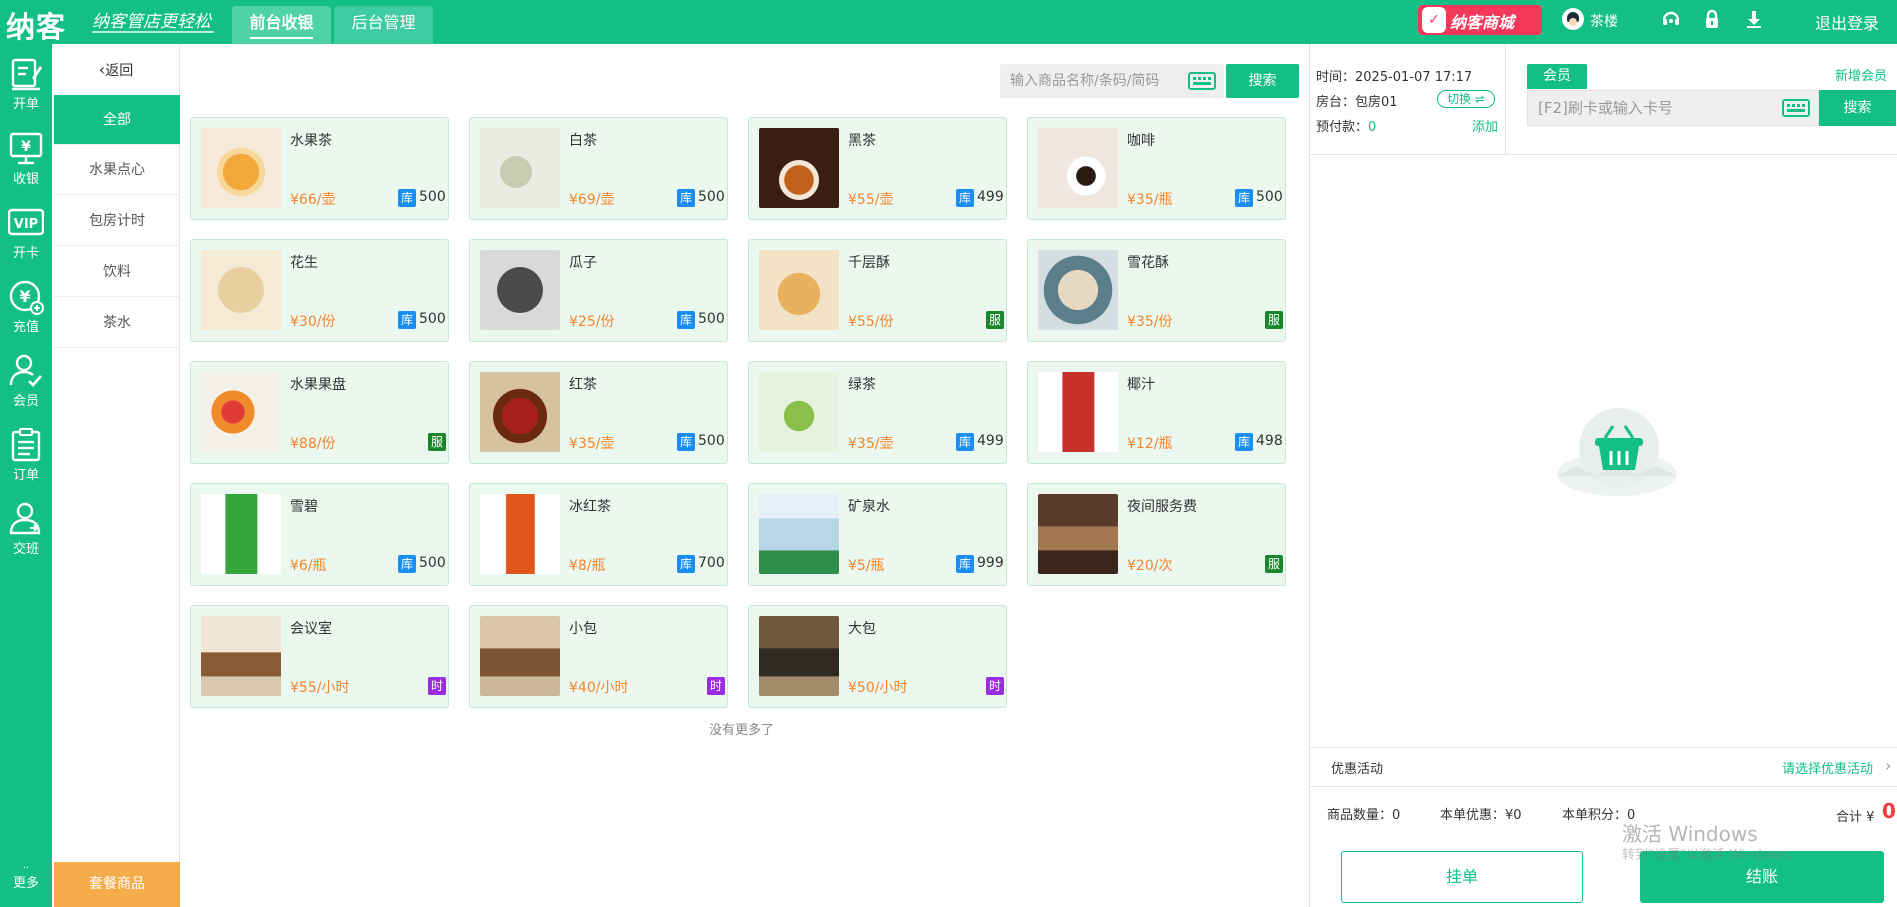 This screenshot has width=1897, height=907. What do you see at coordinates (1505, 99) in the screenshot?
I see `member-divider` at bounding box center [1505, 99].